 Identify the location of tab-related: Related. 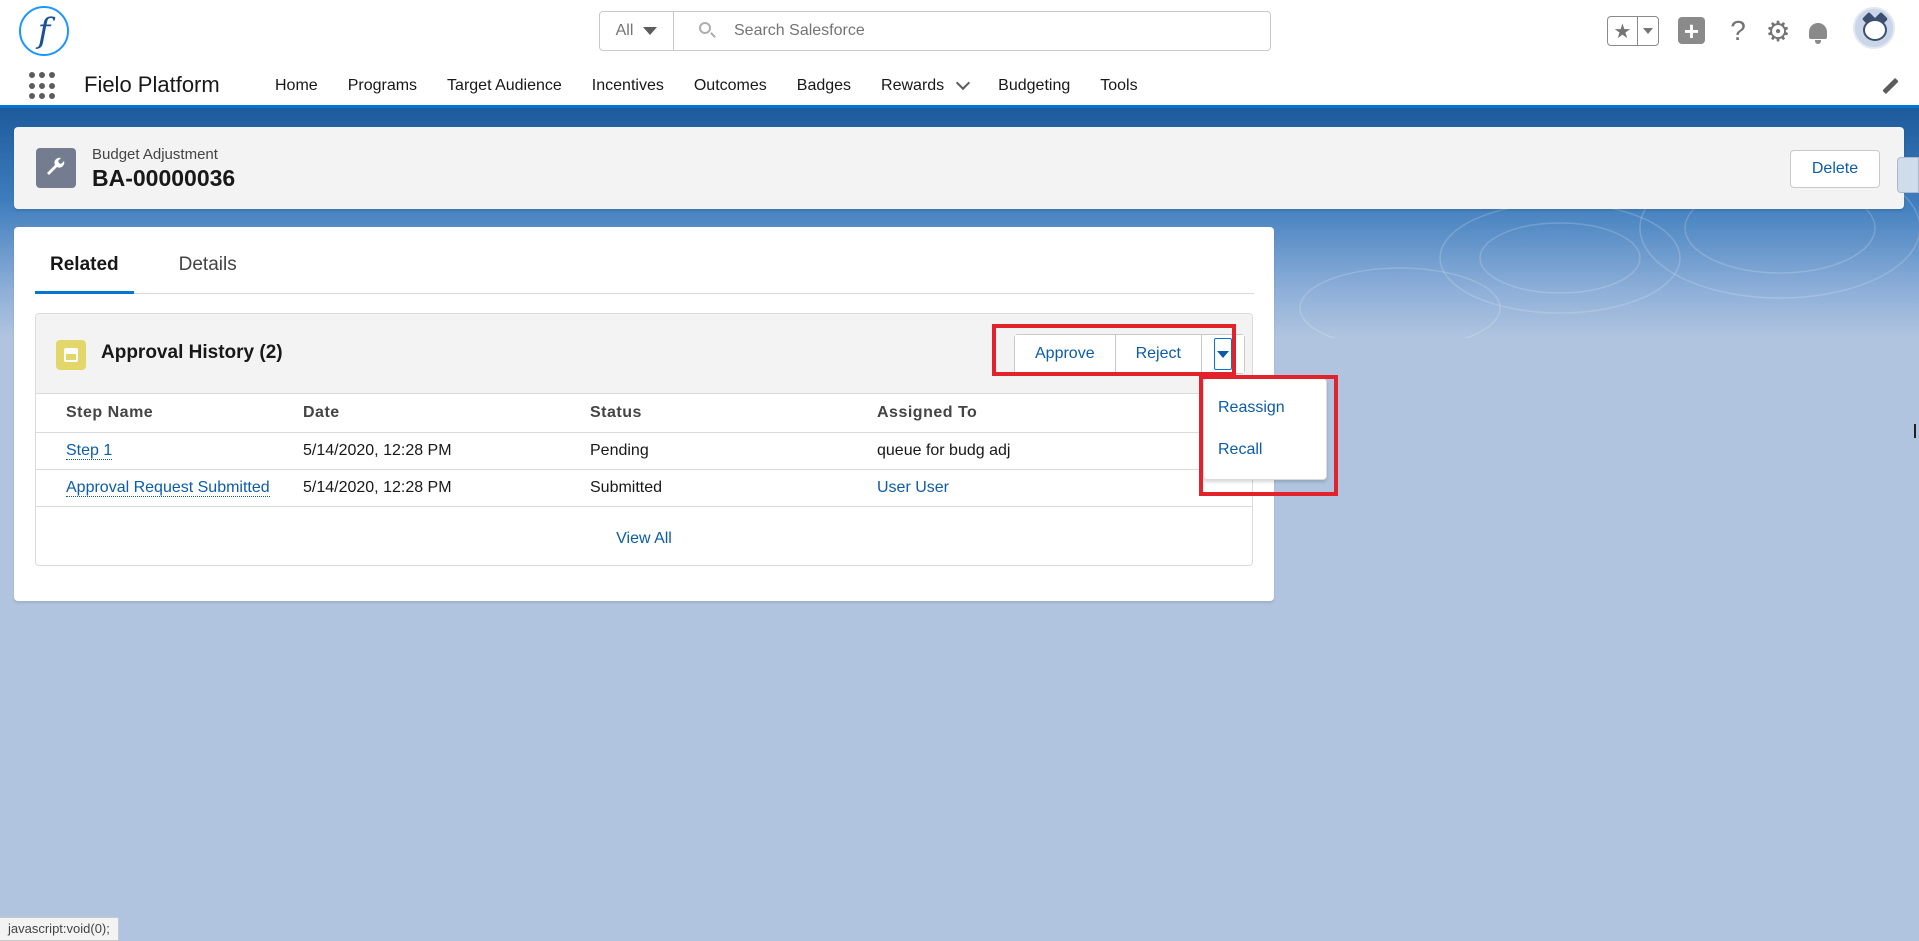
(84, 273).